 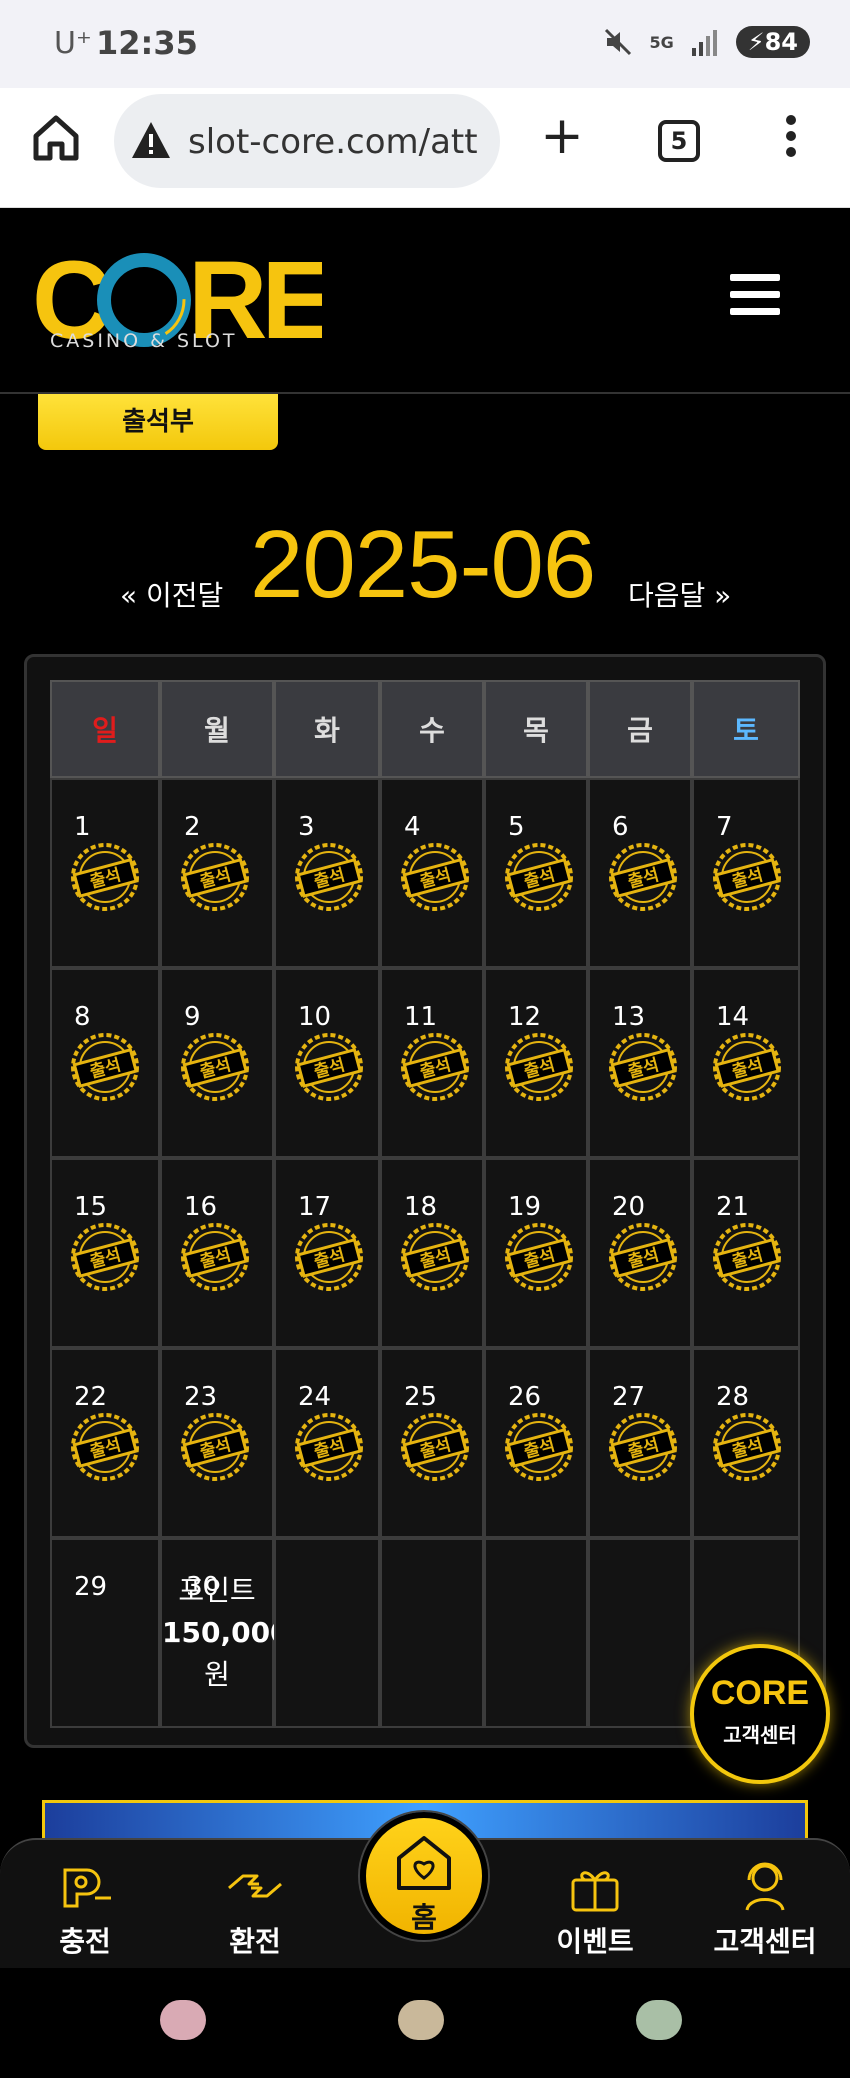 What do you see at coordinates (421, 2020) in the screenshot?
I see `system-home-icon` at bounding box center [421, 2020].